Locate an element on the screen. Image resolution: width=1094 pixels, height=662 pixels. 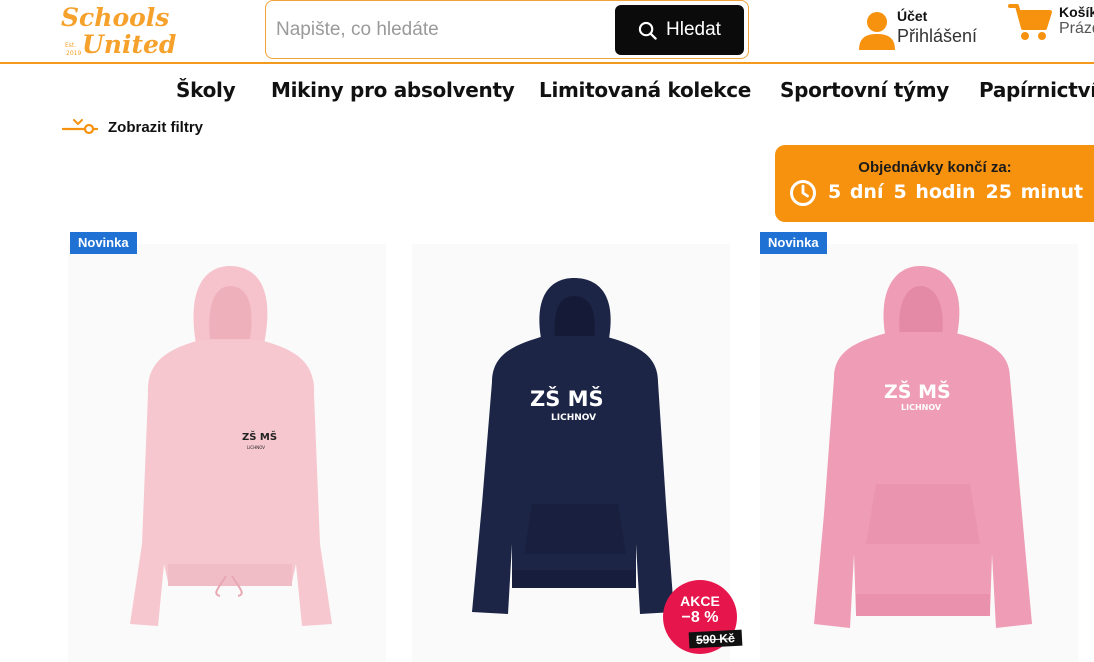
nav-item-mikiny-pro-absolventy: Mikiny pro absolventy is located at coordinates (393, 90).